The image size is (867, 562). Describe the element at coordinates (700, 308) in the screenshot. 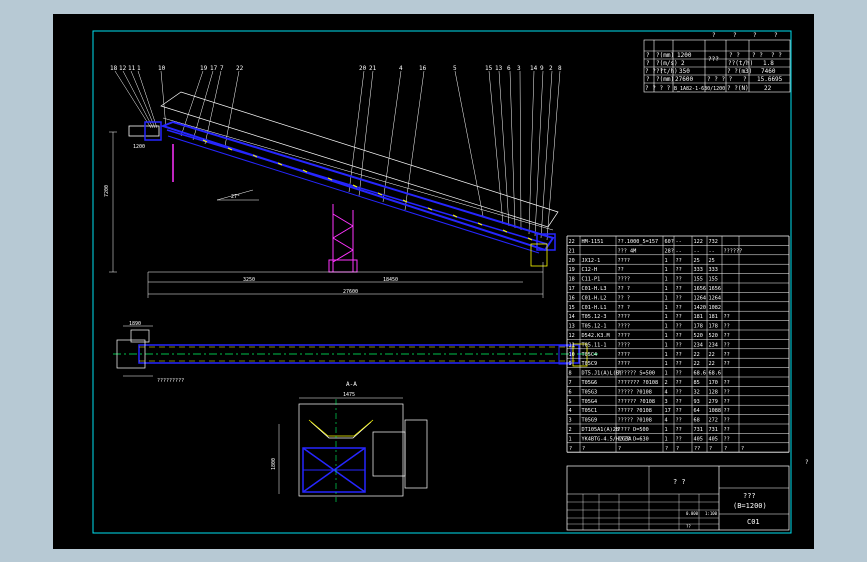

I see `parts-cell-m2: 1420` at that location.